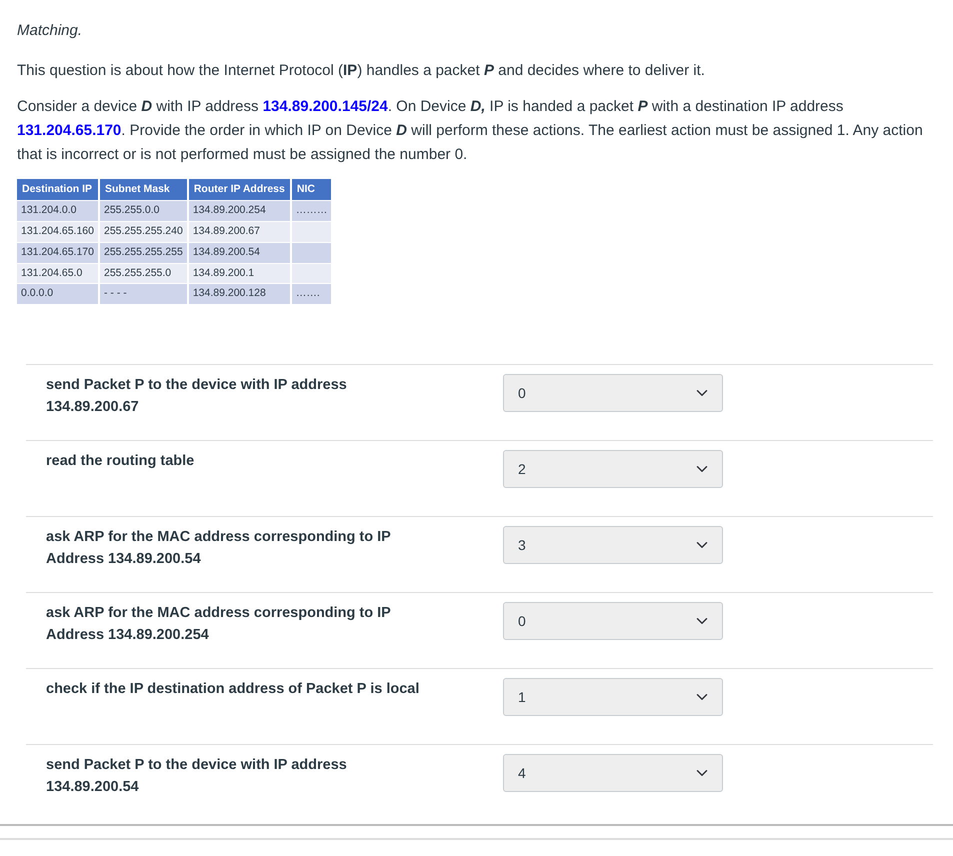 The height and width of the screenshot is (856, 953). I want to click on table-cell: 255.255.0.0, so click(132, 210).